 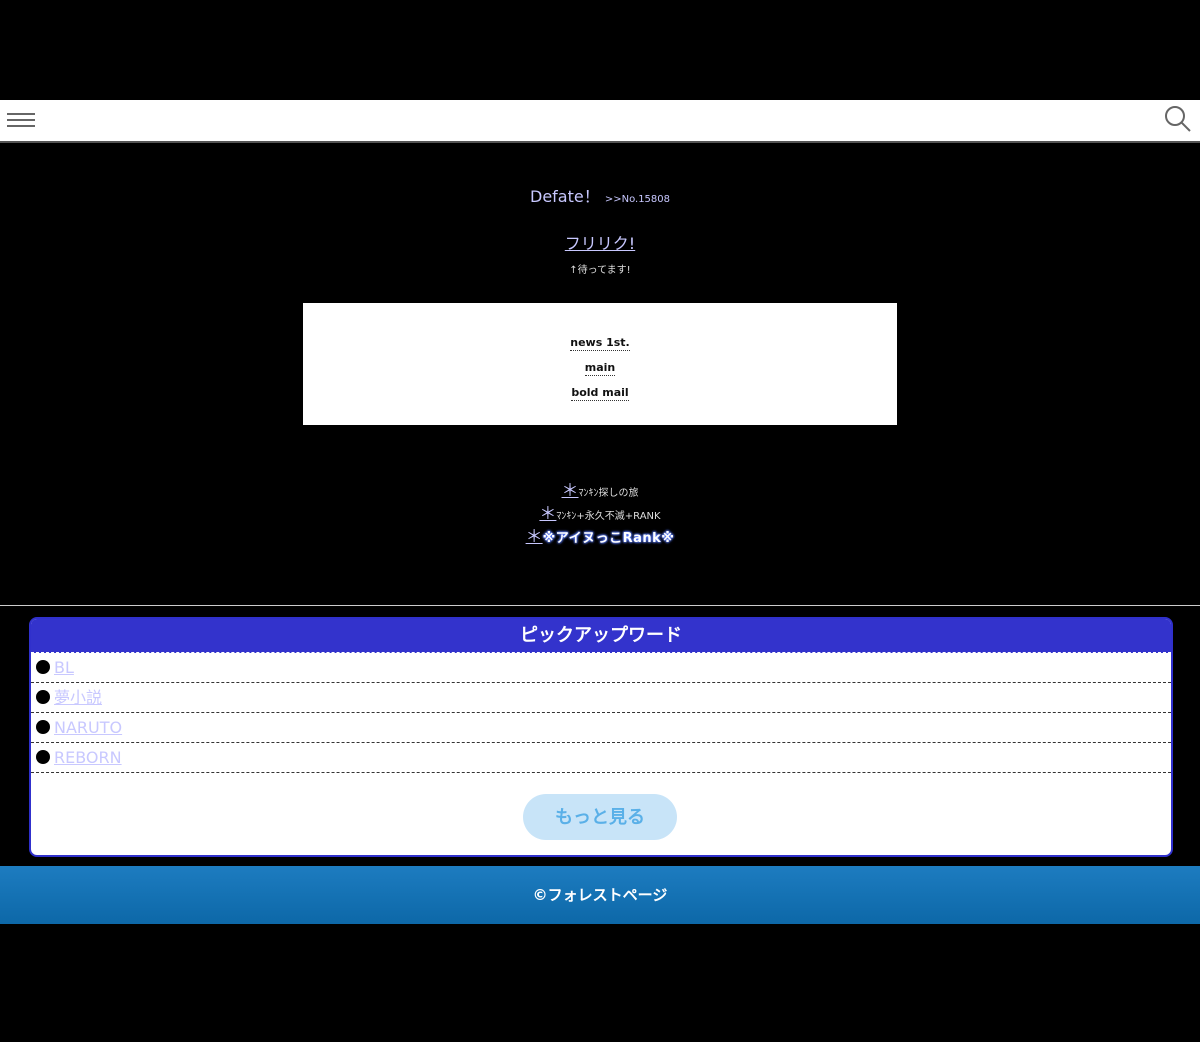 I want to click on list-item: BL, so click(x=601, y=668).